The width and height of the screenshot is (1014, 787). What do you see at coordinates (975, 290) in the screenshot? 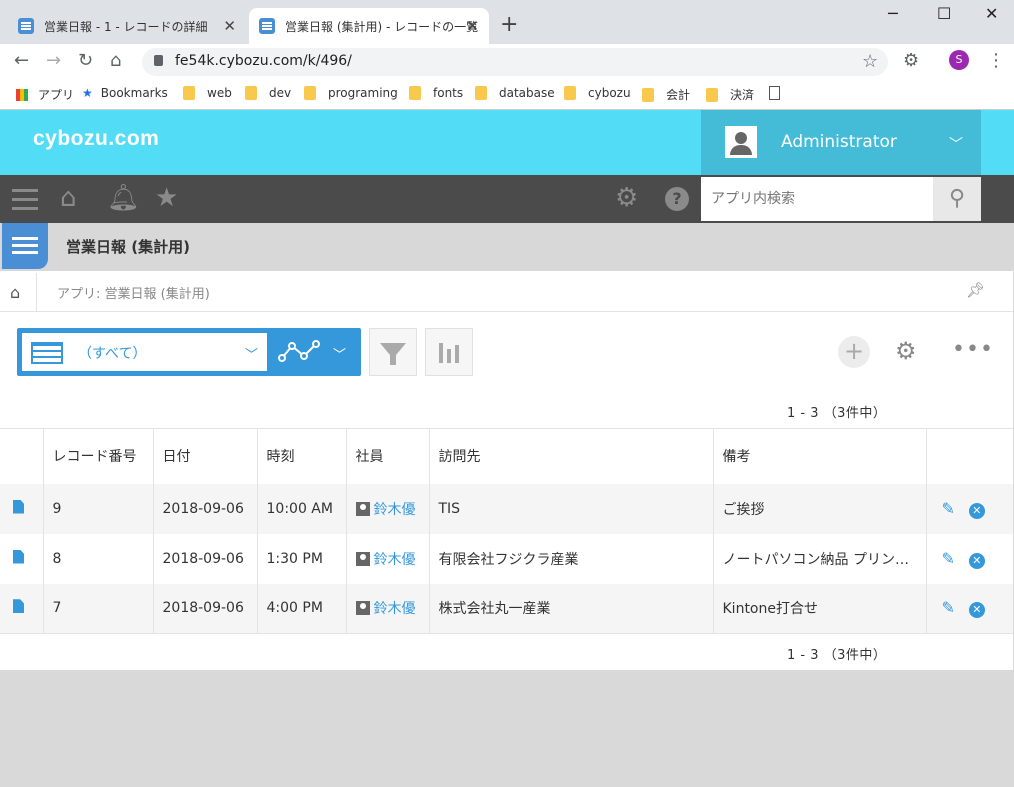
I see `pin-icon: 📌︎` at bounding box center [975, 290].